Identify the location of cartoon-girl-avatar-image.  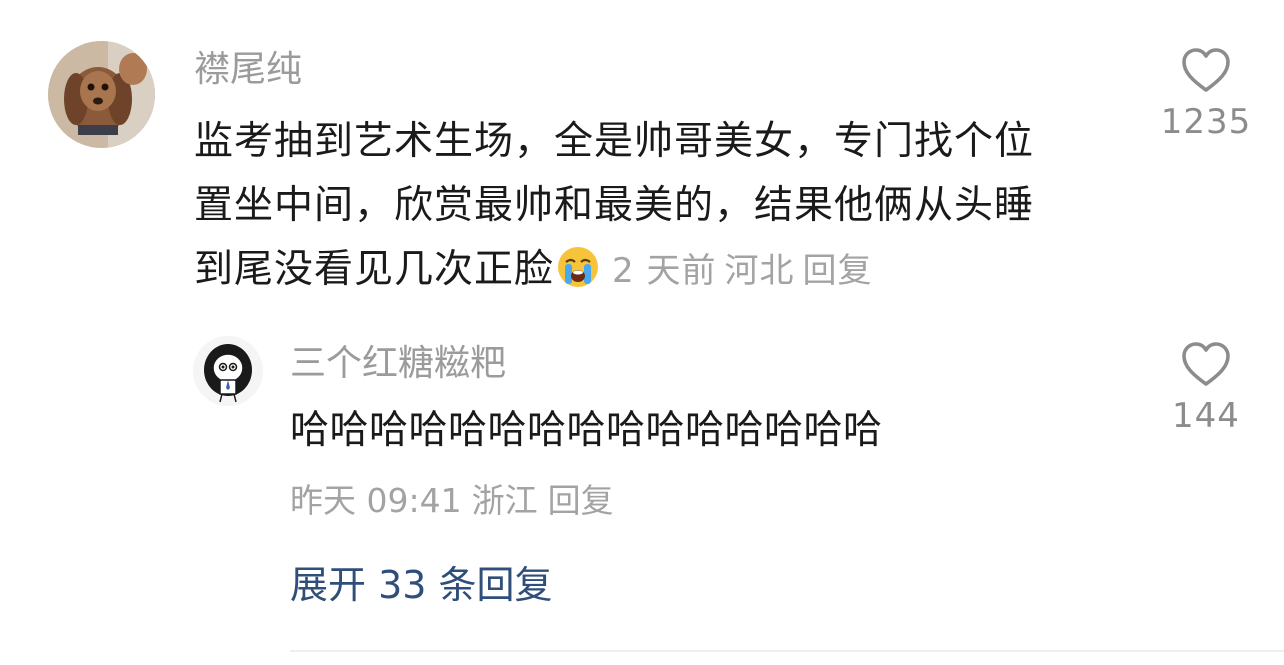
(228, 371).